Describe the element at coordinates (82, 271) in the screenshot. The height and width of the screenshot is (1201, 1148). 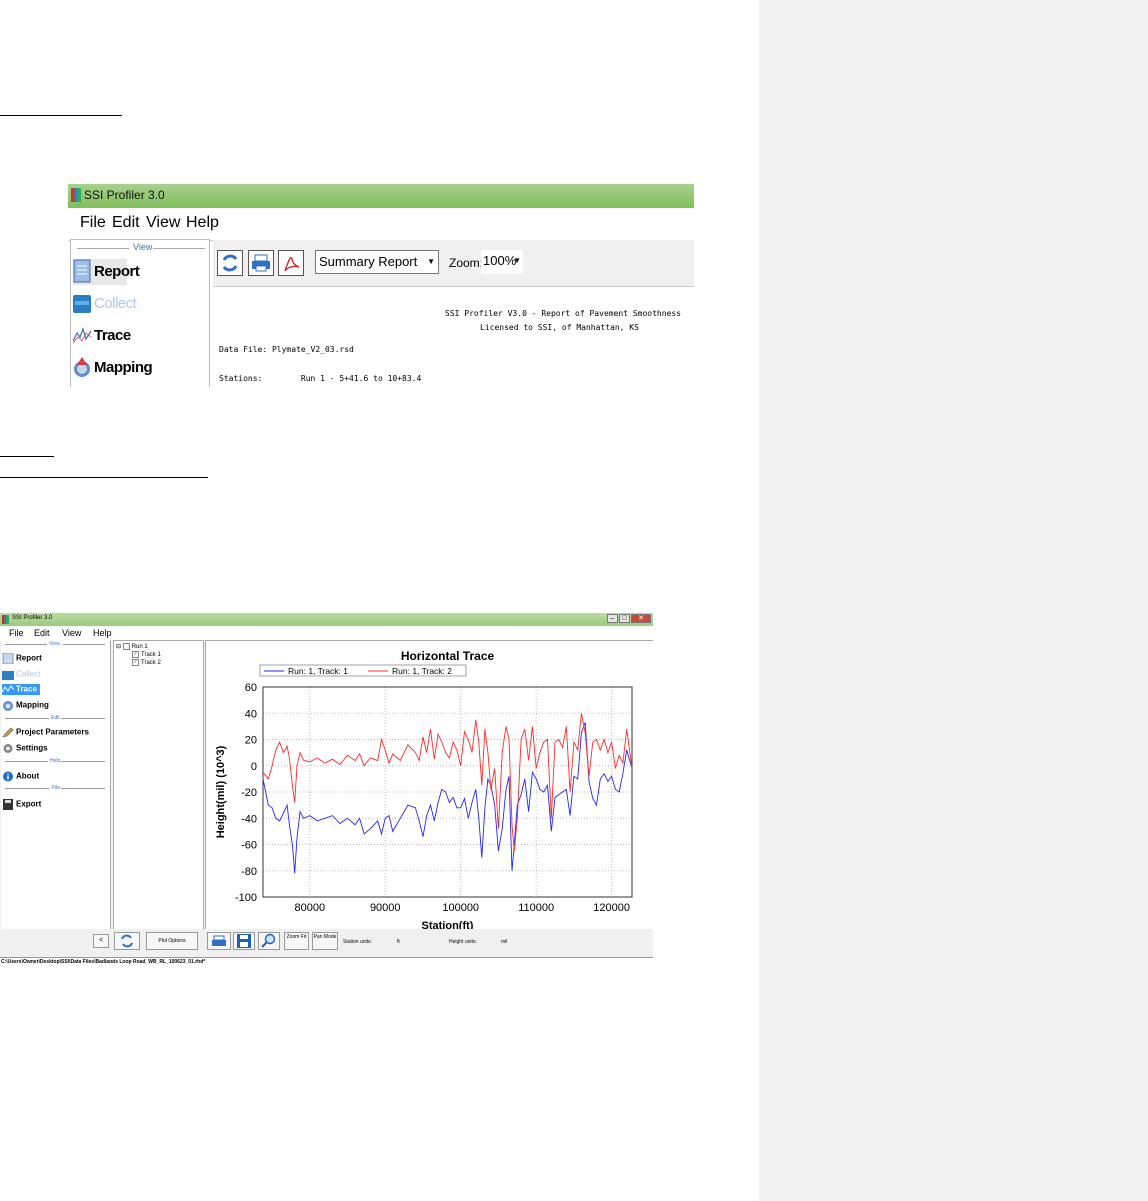
I see `report-icon` at that location.